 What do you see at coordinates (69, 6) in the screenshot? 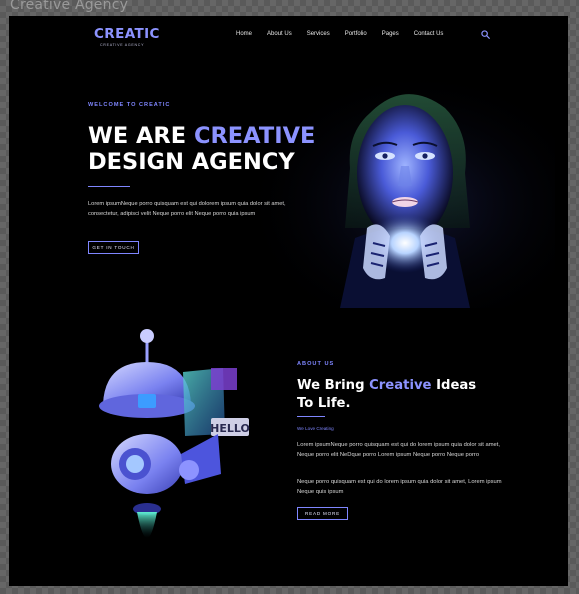
I see `window-title: Creative Agency` at bounding box center [69, 6].